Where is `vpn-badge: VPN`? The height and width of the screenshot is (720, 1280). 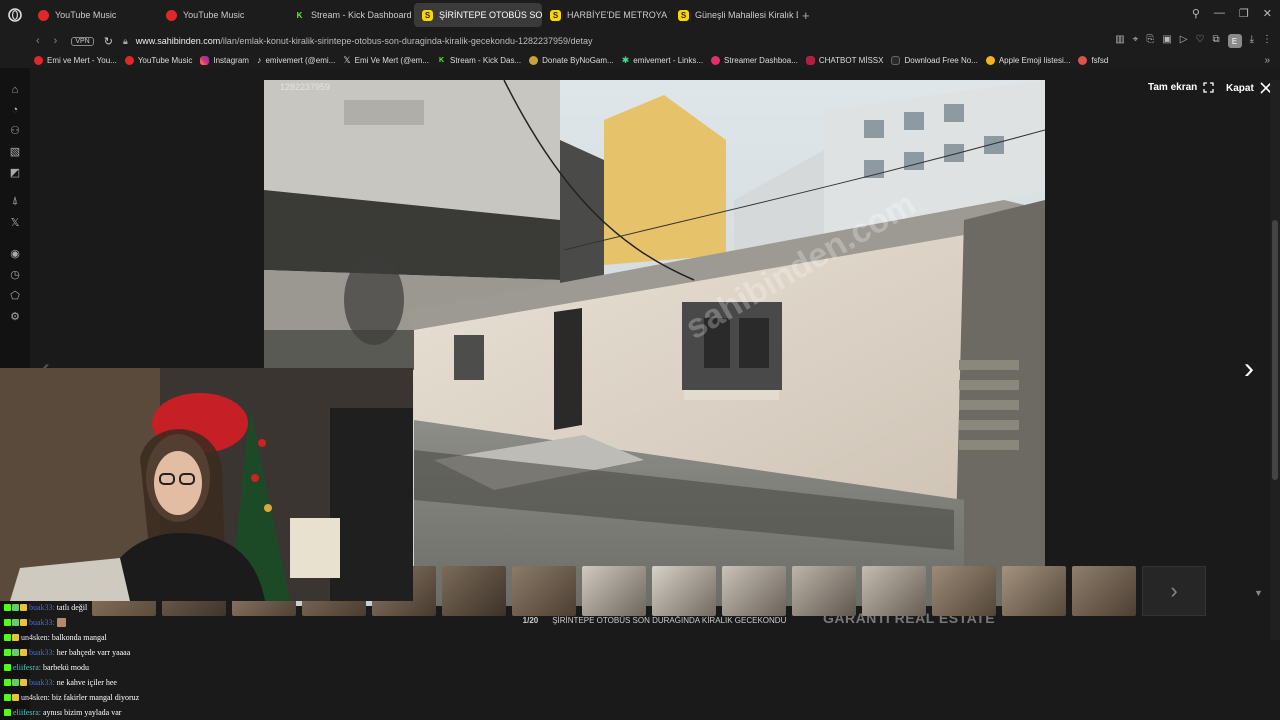 vpn-badge: VPN is located at coordinates (82, 41).